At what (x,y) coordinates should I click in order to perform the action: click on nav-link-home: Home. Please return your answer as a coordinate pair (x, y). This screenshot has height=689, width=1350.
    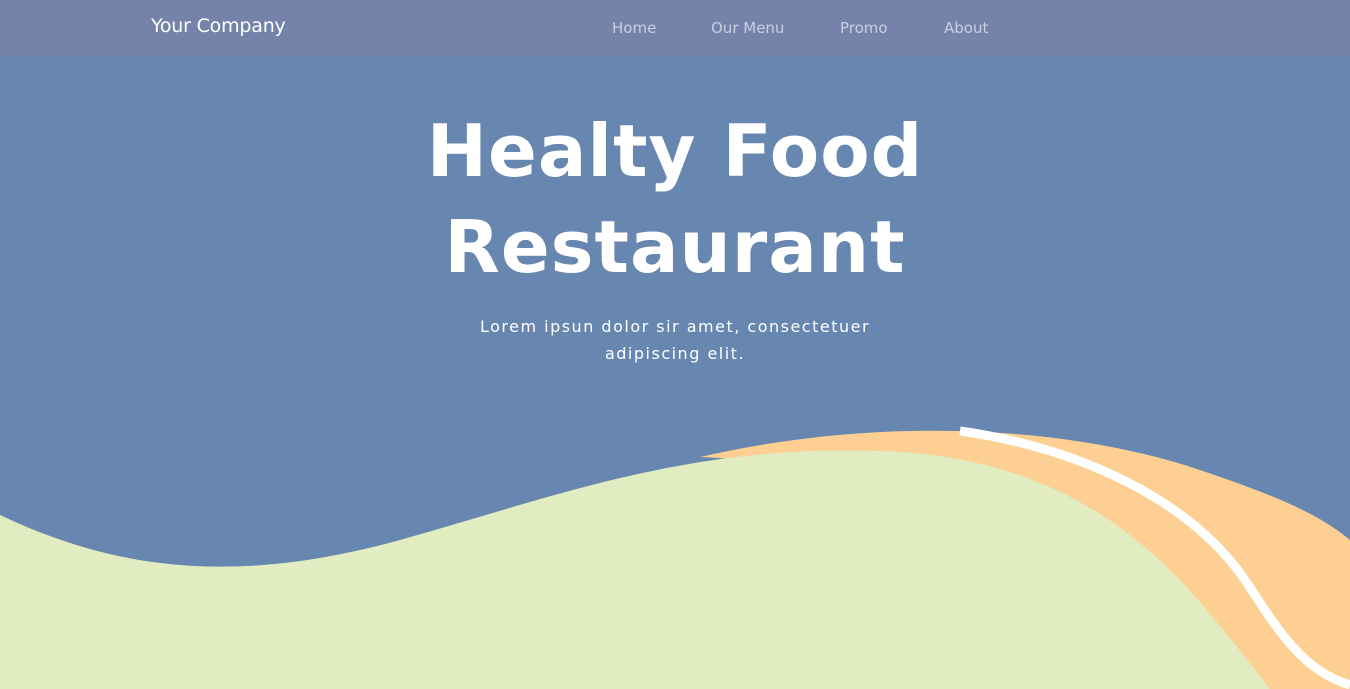
    Looking at the image, I should click on (634, 28).